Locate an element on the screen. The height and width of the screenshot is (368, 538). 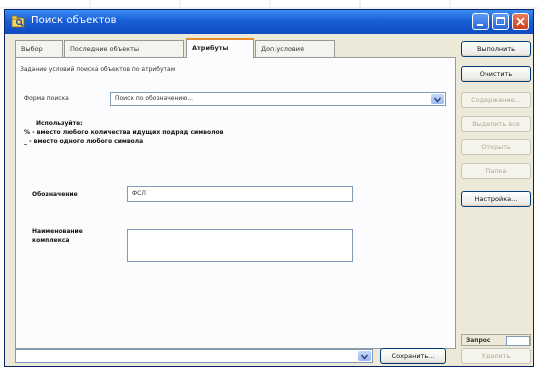
query-status-value is located at coordinates (518, 341).